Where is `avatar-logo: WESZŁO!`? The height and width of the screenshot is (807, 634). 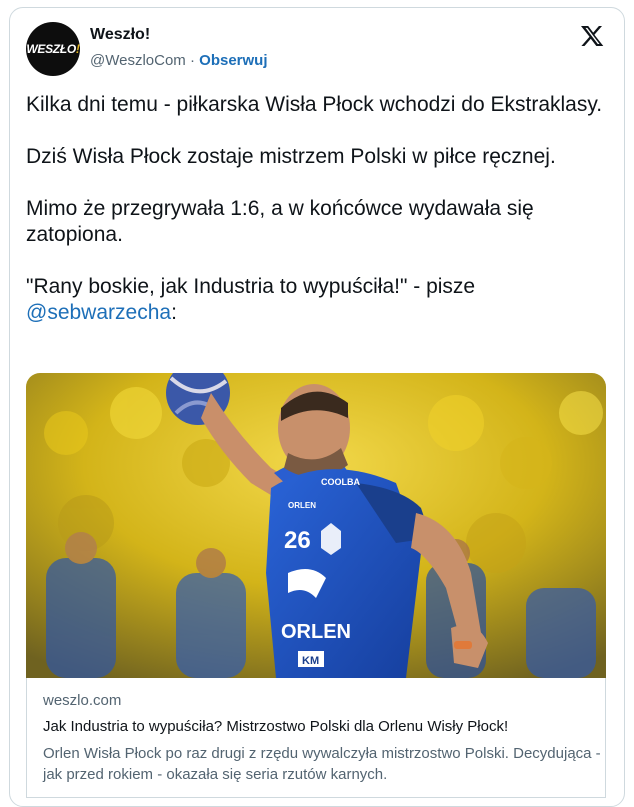
avatar-logo: WESZŁO! is located at coordinates (53, 49).